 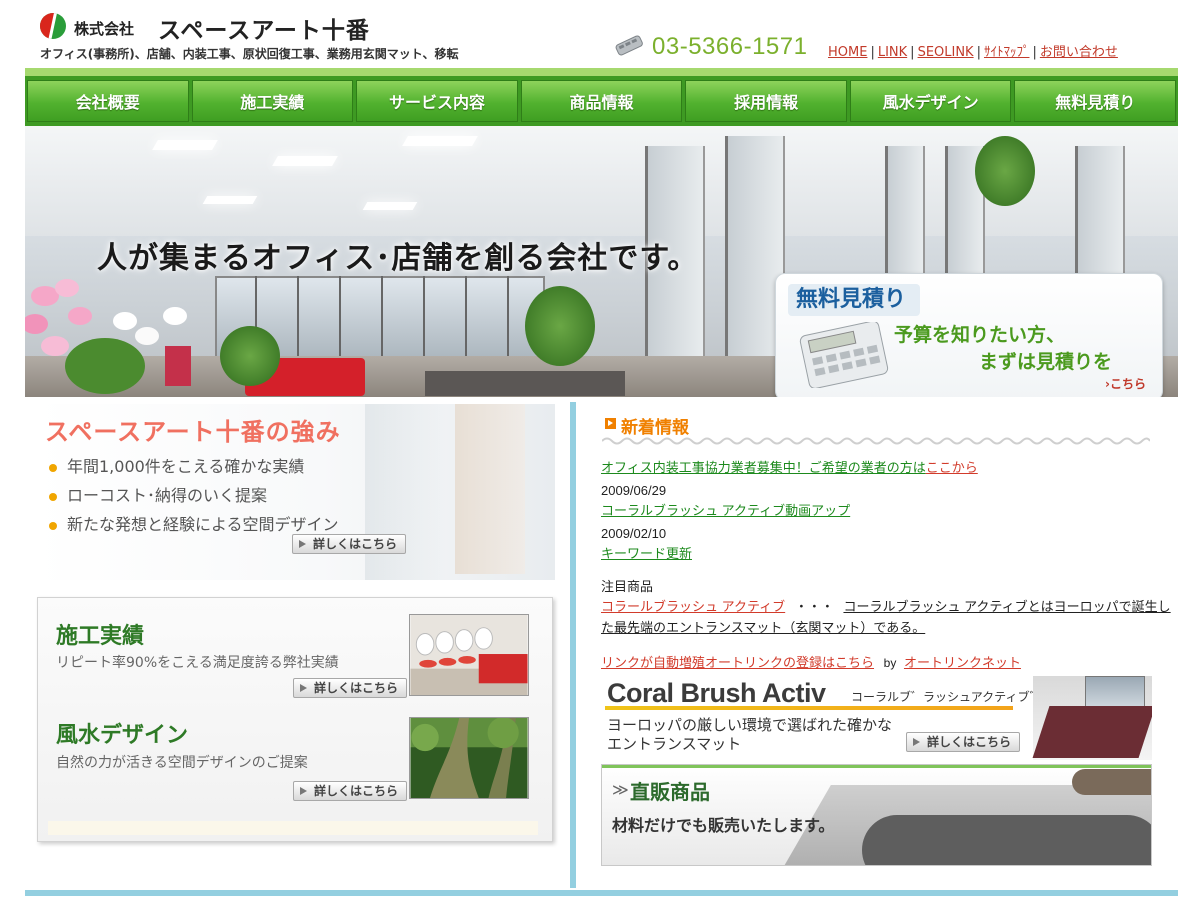 I want to click on strength-title: スペースアート十番の強み, so click(x=193, y=432).